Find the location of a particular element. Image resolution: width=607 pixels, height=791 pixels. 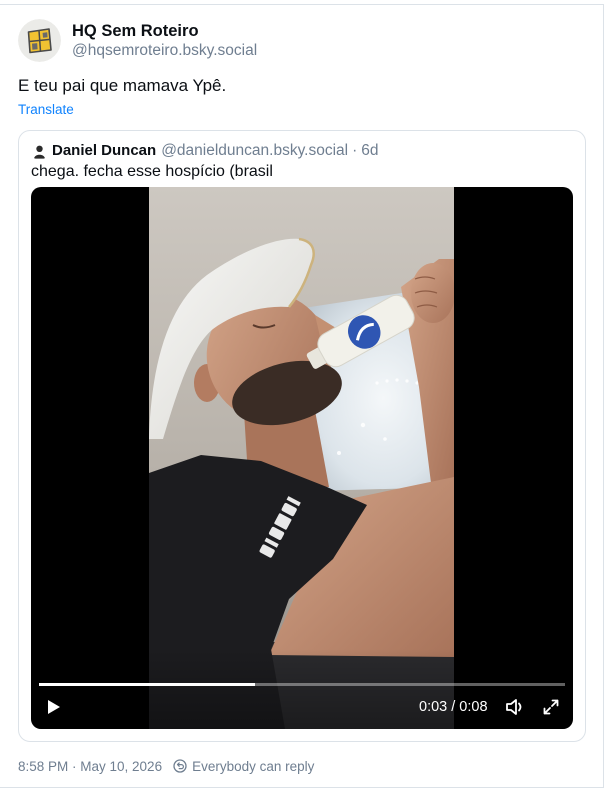

translate-link: Translate is located at coordinates (46, 110).